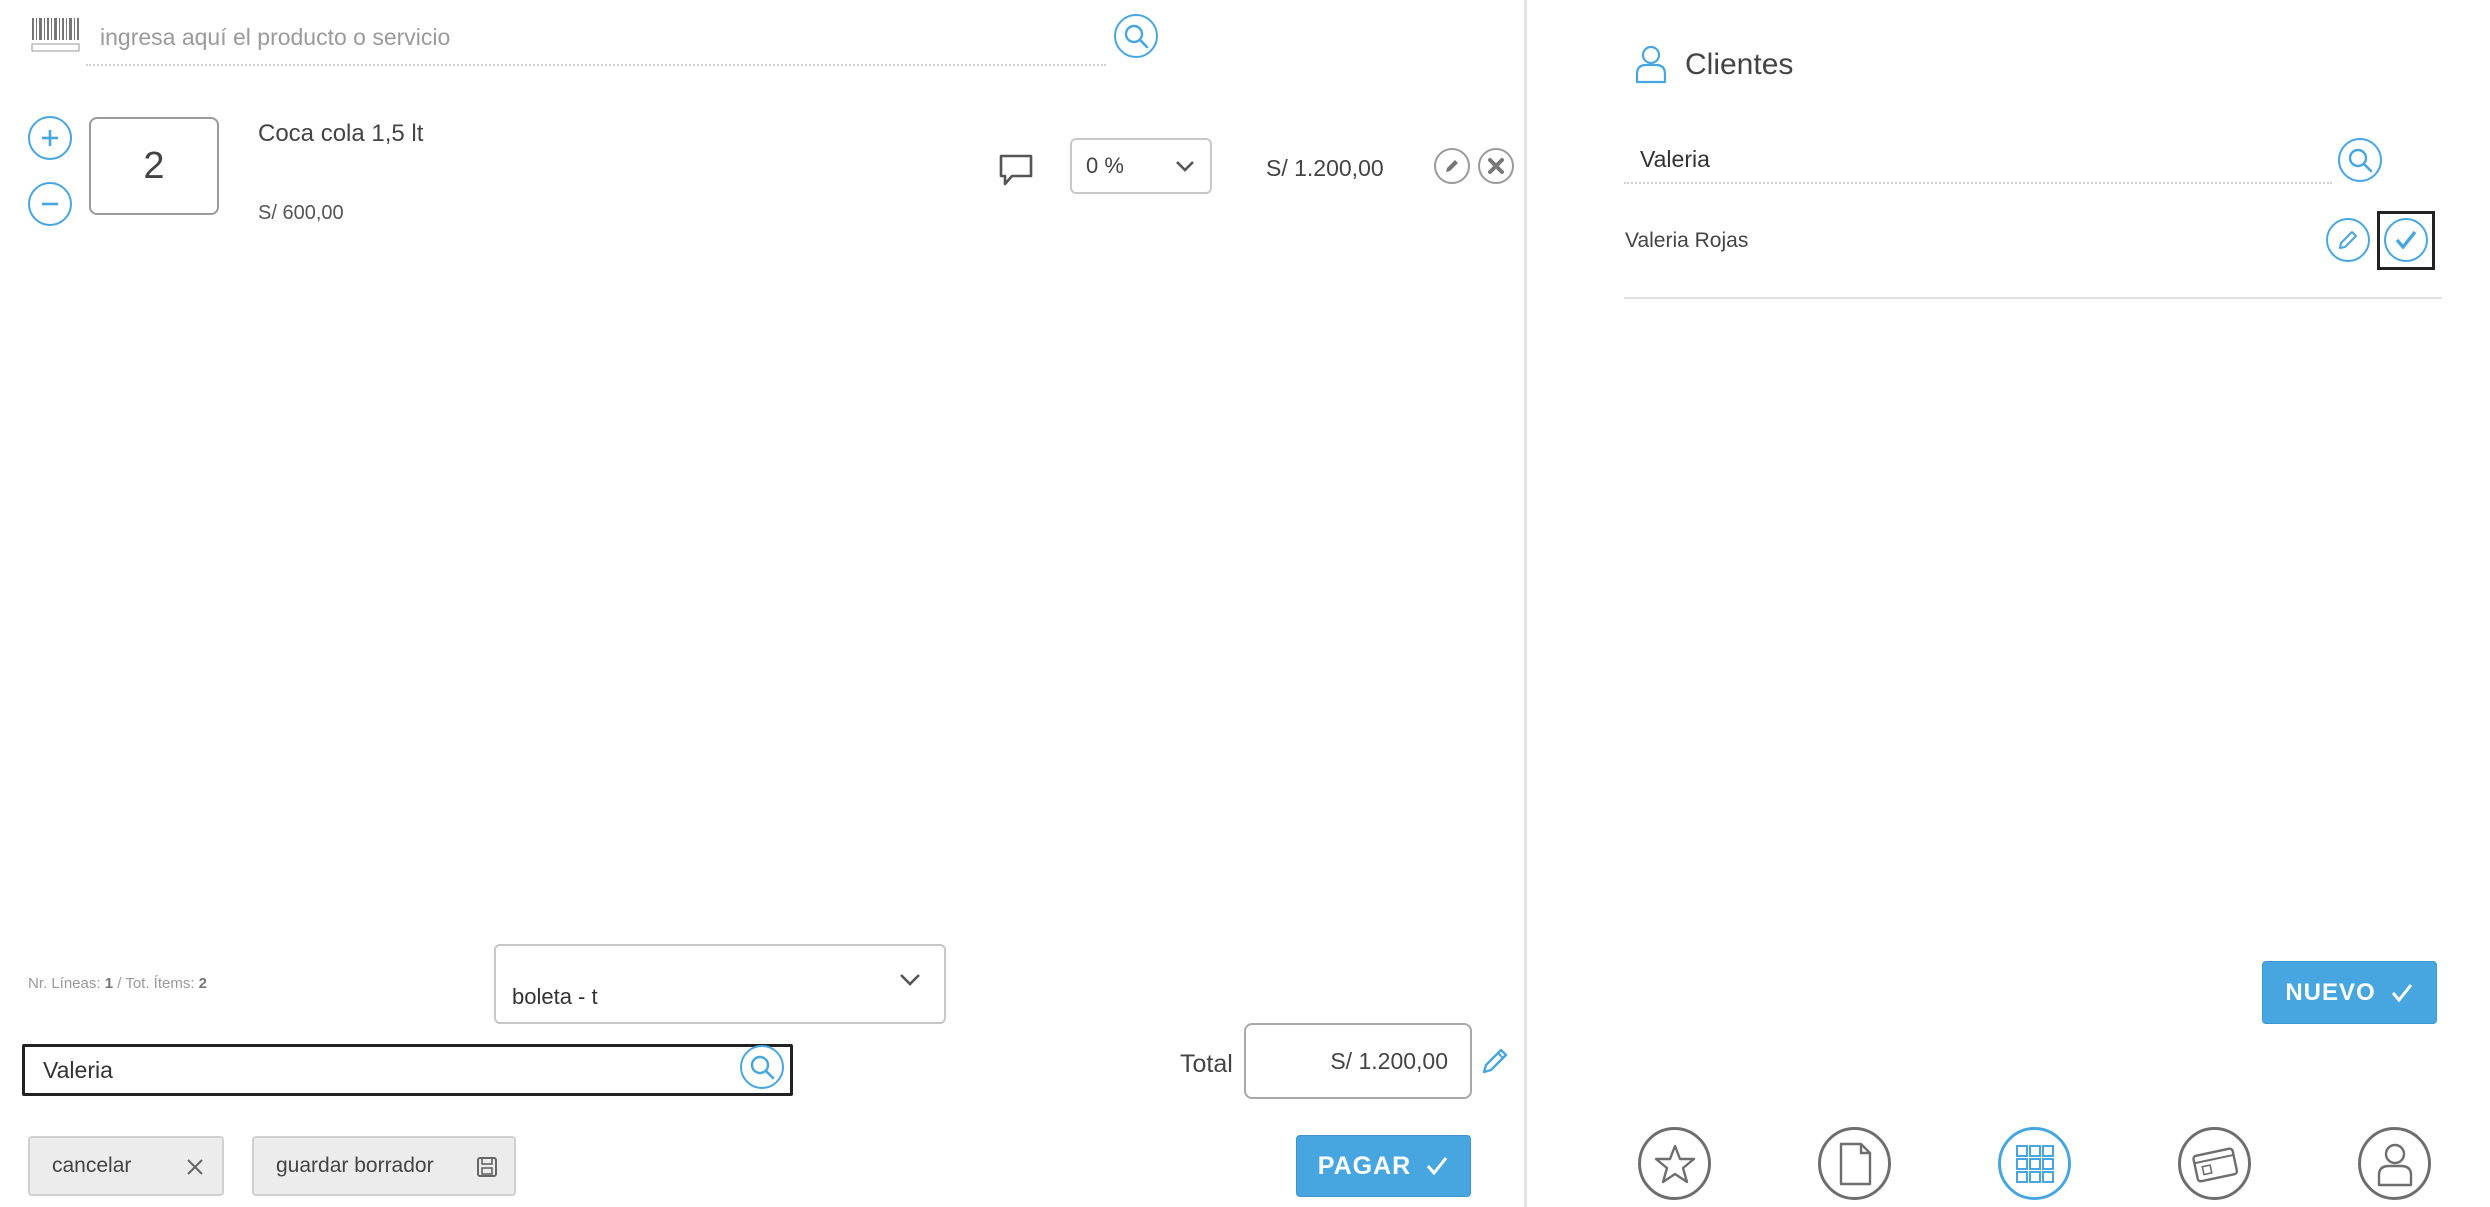 The width and height of the screenshot is (2490, 1207). Describe the element at coordinates (160, 983) in the screenshot. I see `items-label: Tot. Ítems:` at that location.